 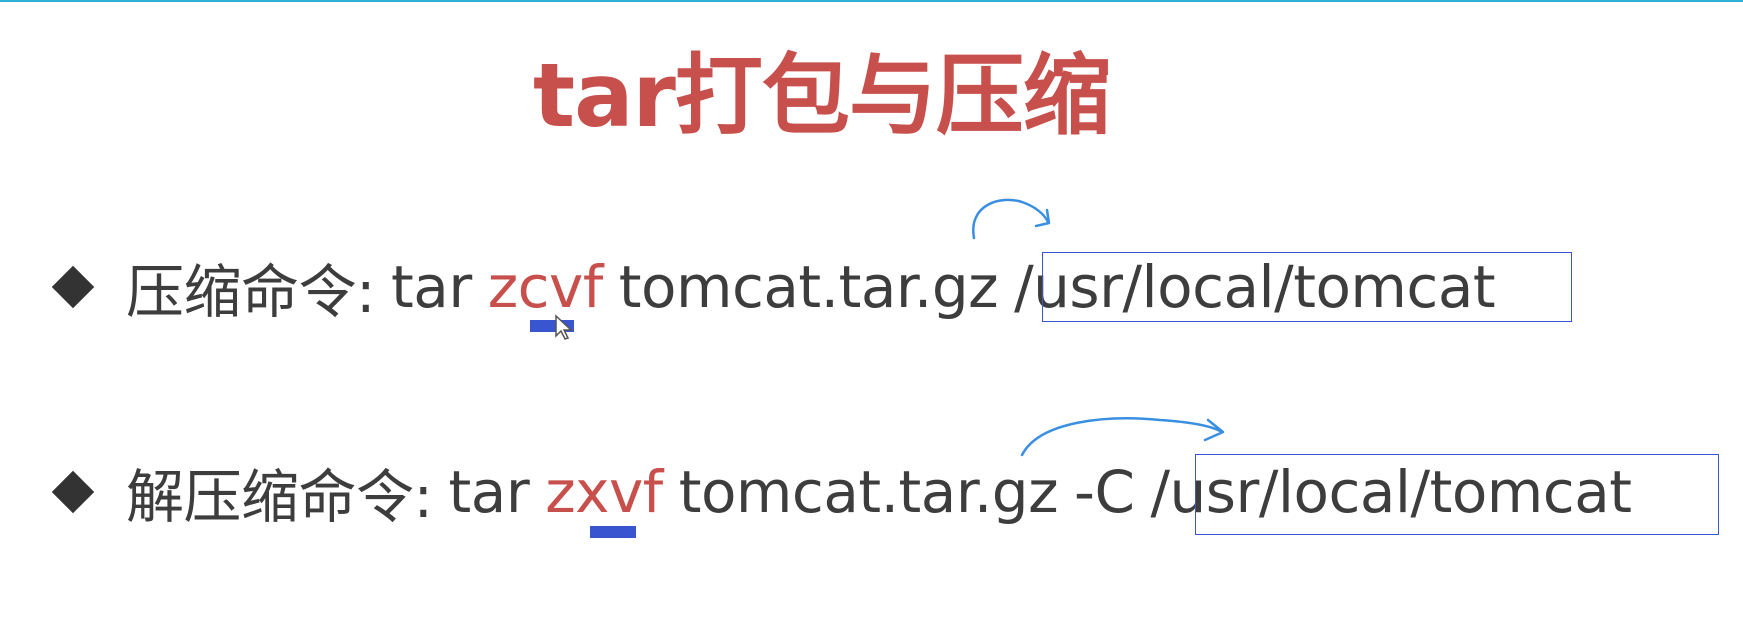 I want to click on command-flags: zcvf, so click(x=545, y=287).